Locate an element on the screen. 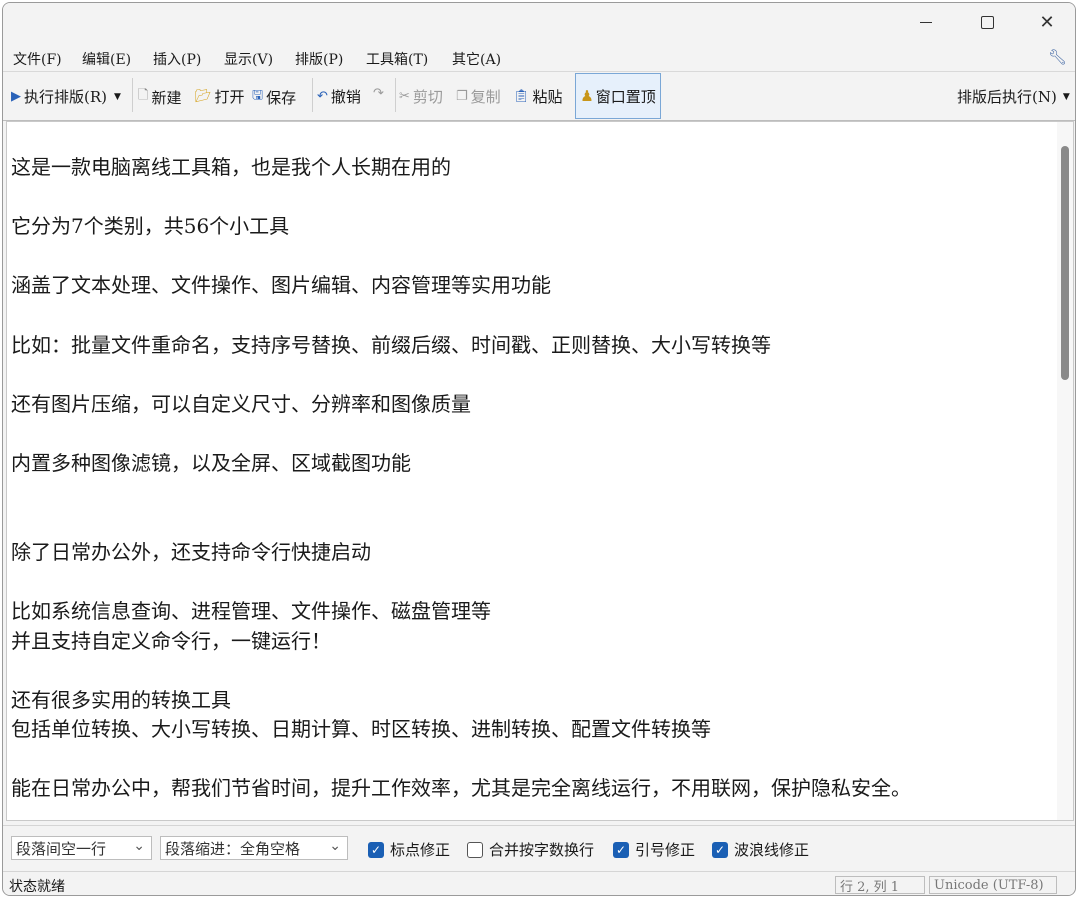 The height and width of the screenshot is (900, 1080). tilde-fix-checkbox: ✓ 波浪线修正 is located at coordinates (760, 849).